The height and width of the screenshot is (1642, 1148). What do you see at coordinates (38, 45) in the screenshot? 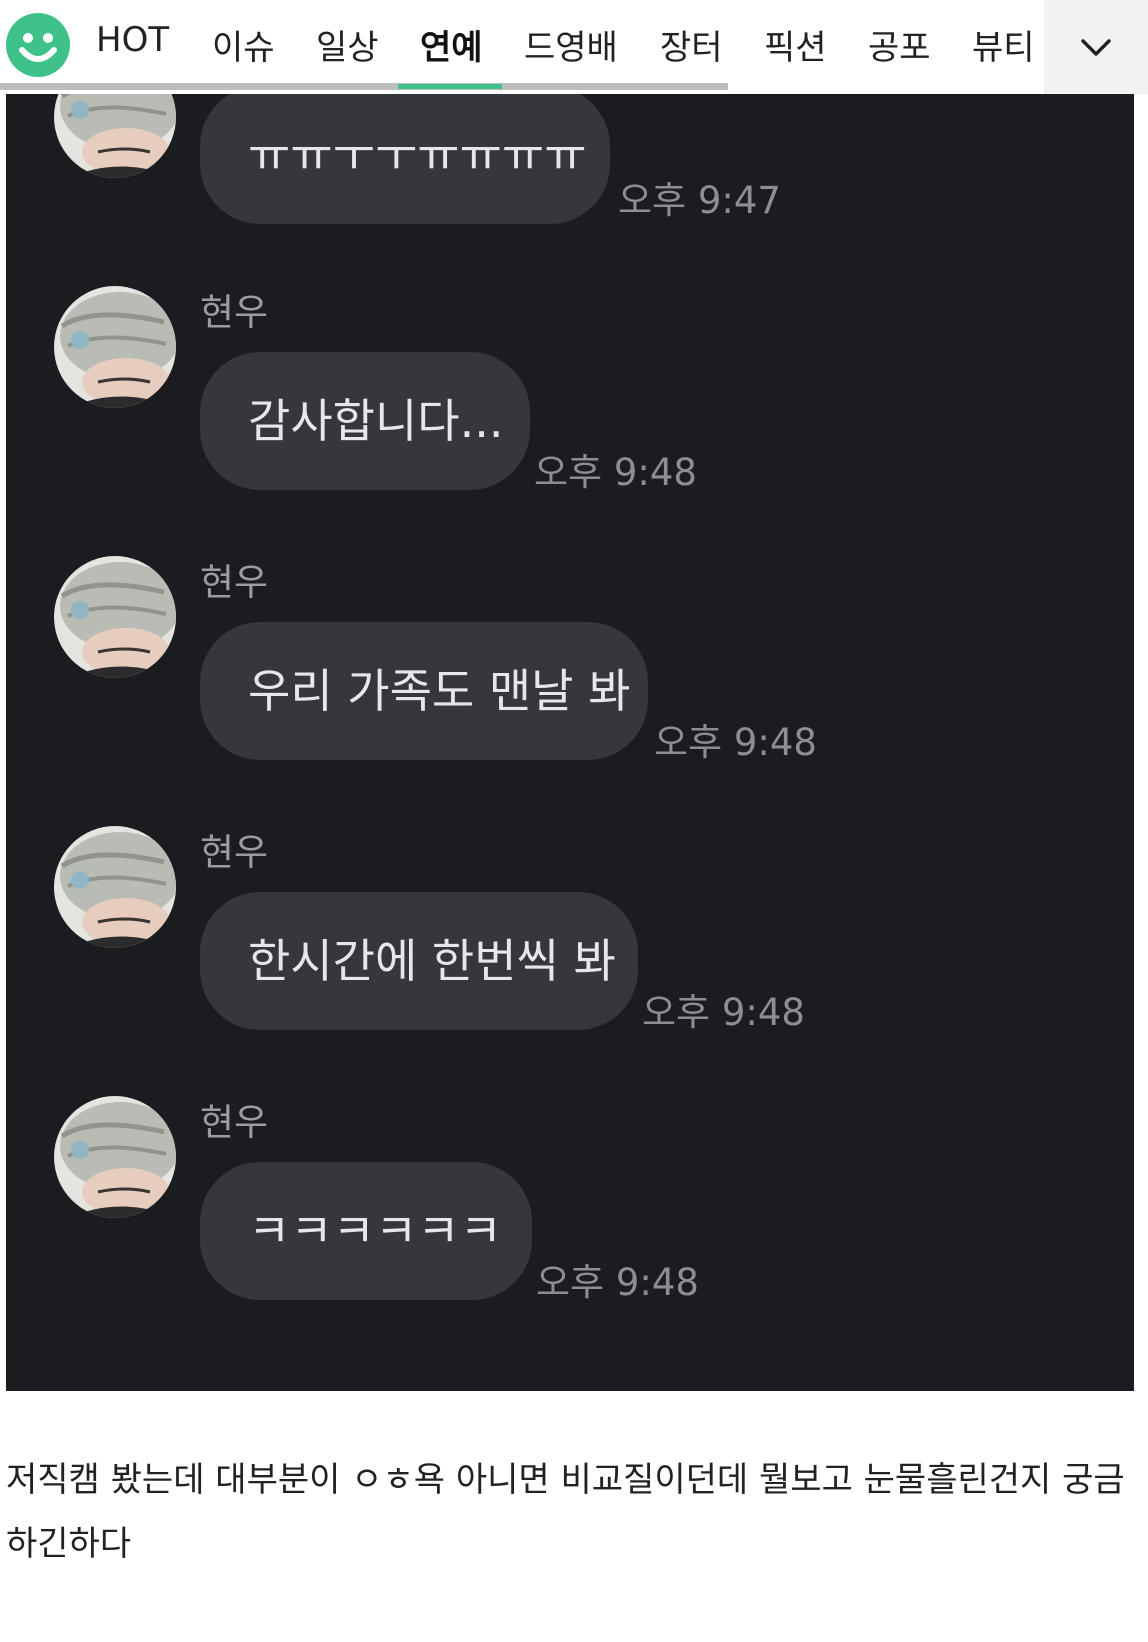
I see `smiley-face-icon` at bounding box center [38, 45].